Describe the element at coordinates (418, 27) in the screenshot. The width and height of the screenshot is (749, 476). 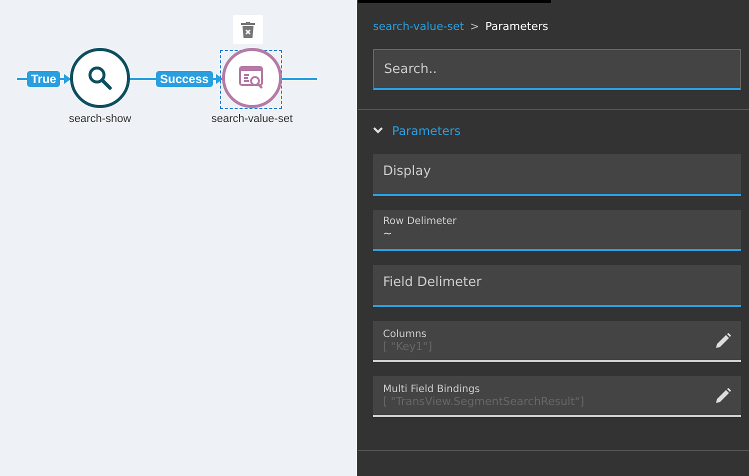
I see `breadcrumb-link: search-value-set` at that location.